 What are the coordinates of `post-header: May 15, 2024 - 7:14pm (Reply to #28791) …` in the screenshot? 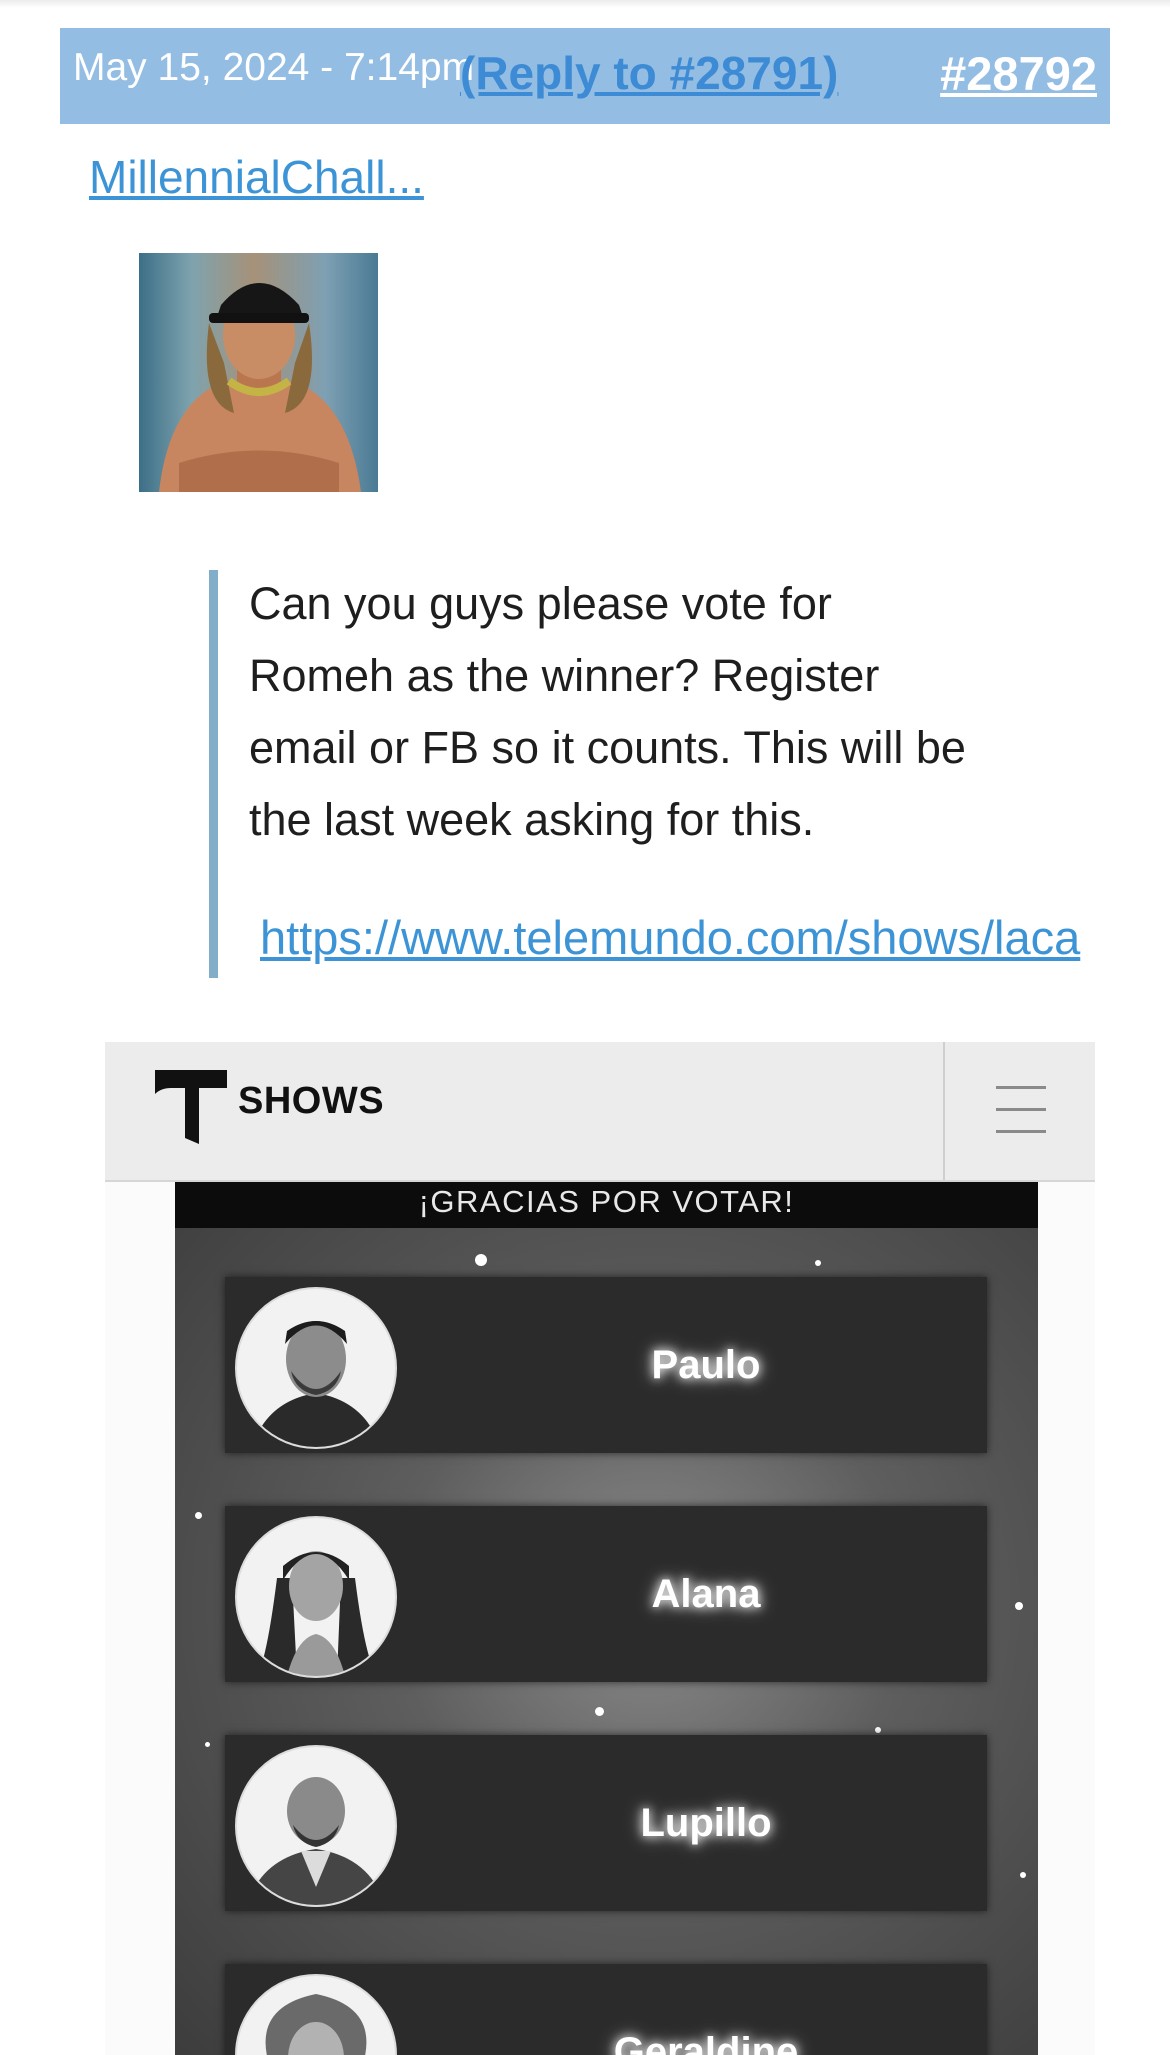 It's located at (585, 76).